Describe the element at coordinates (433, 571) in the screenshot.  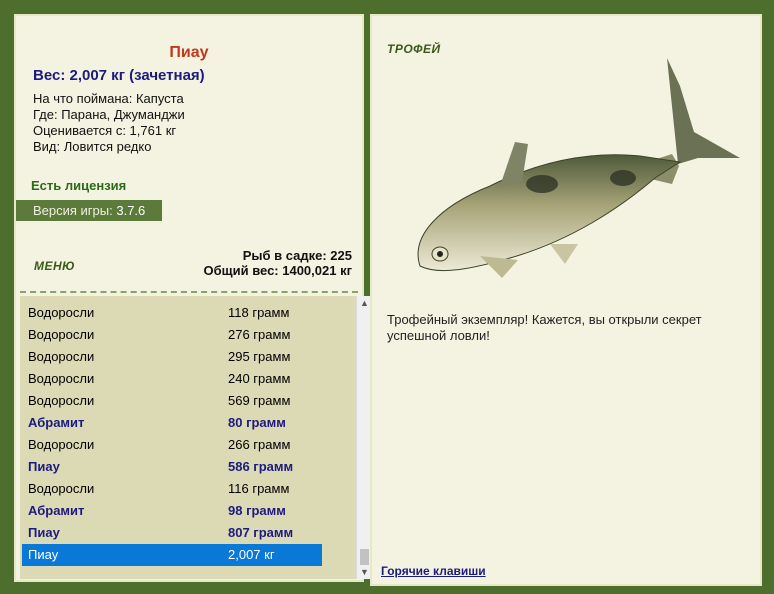
I see `hotkeys-link: Горячие клавиши` at that location.